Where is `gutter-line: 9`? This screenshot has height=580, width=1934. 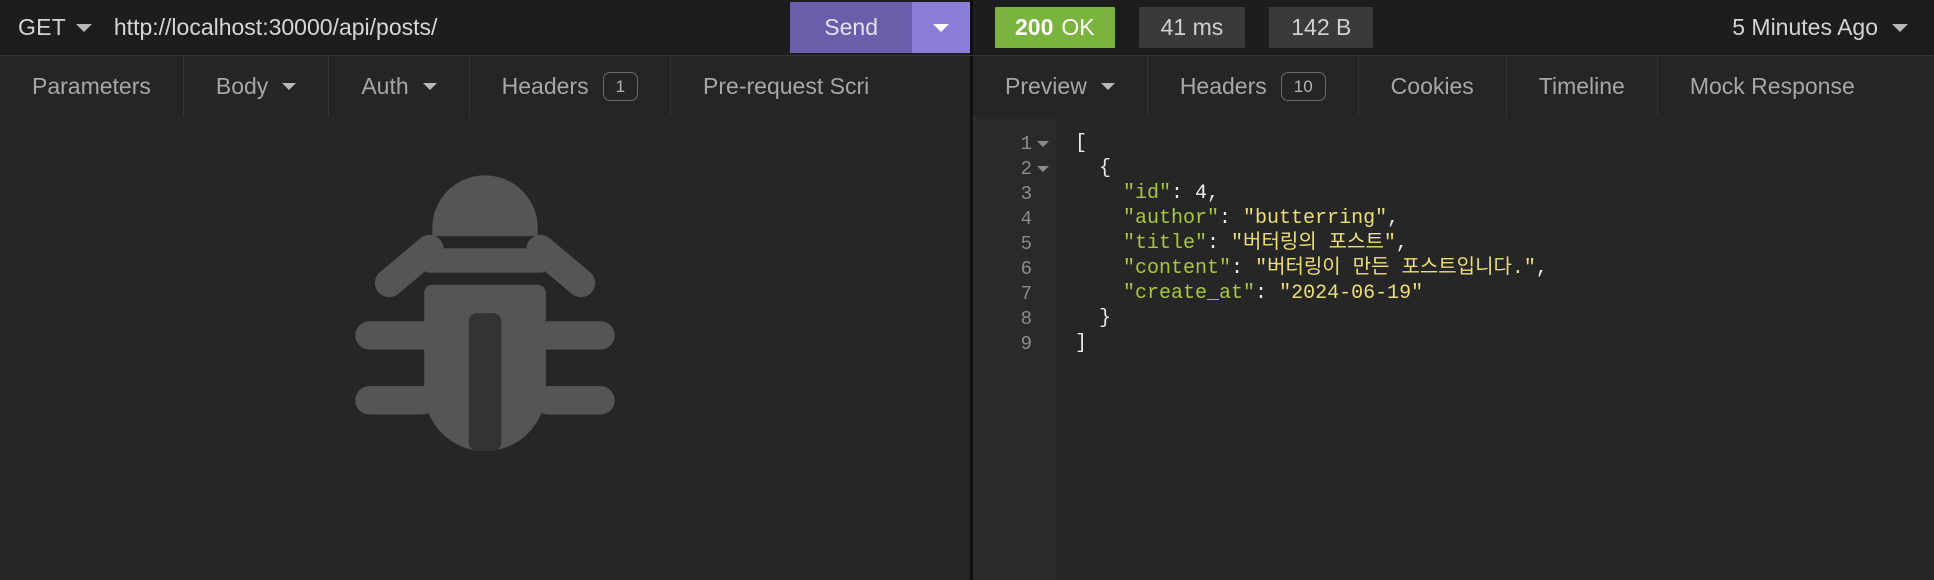
gutter-line: 9 is located at coordinates (1015, 343).